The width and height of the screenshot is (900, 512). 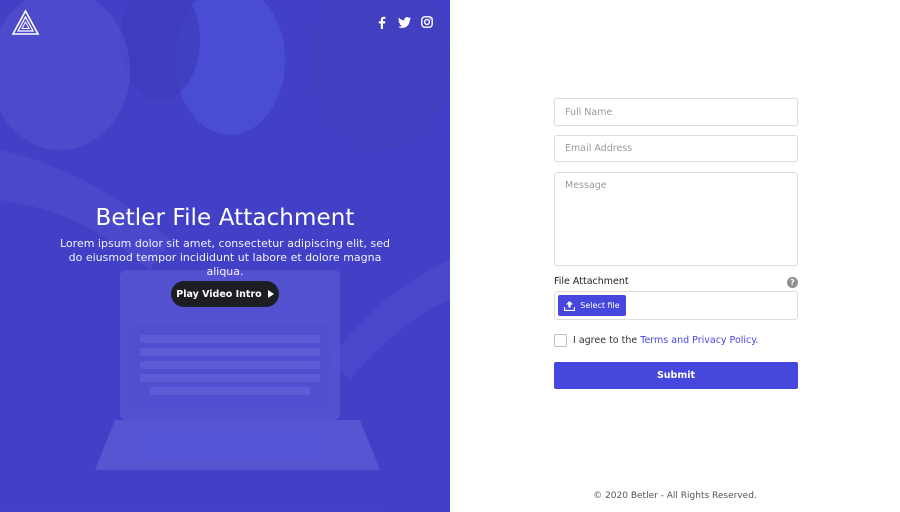 What do you see at coordinates (792, 282) in the screenshot?
I see `help-icon: ?` at bounding box center [792, 282].